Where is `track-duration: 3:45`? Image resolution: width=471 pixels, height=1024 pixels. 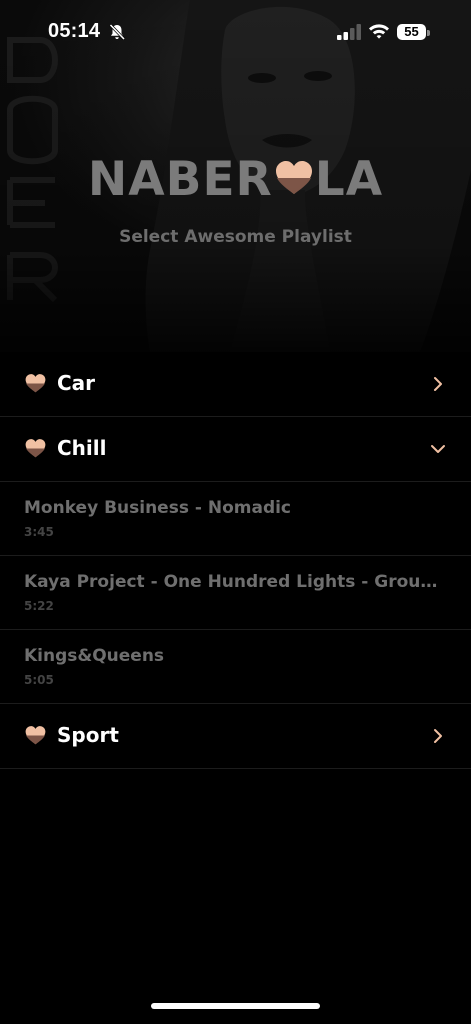
track-duration: 3:45 is located at coordinates (39, 532).